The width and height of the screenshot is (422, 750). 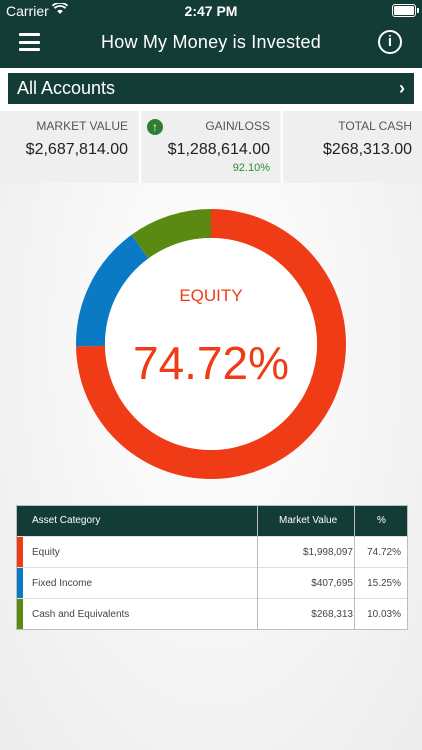 I want to click on battery-icon, so click(x=405, y=10).